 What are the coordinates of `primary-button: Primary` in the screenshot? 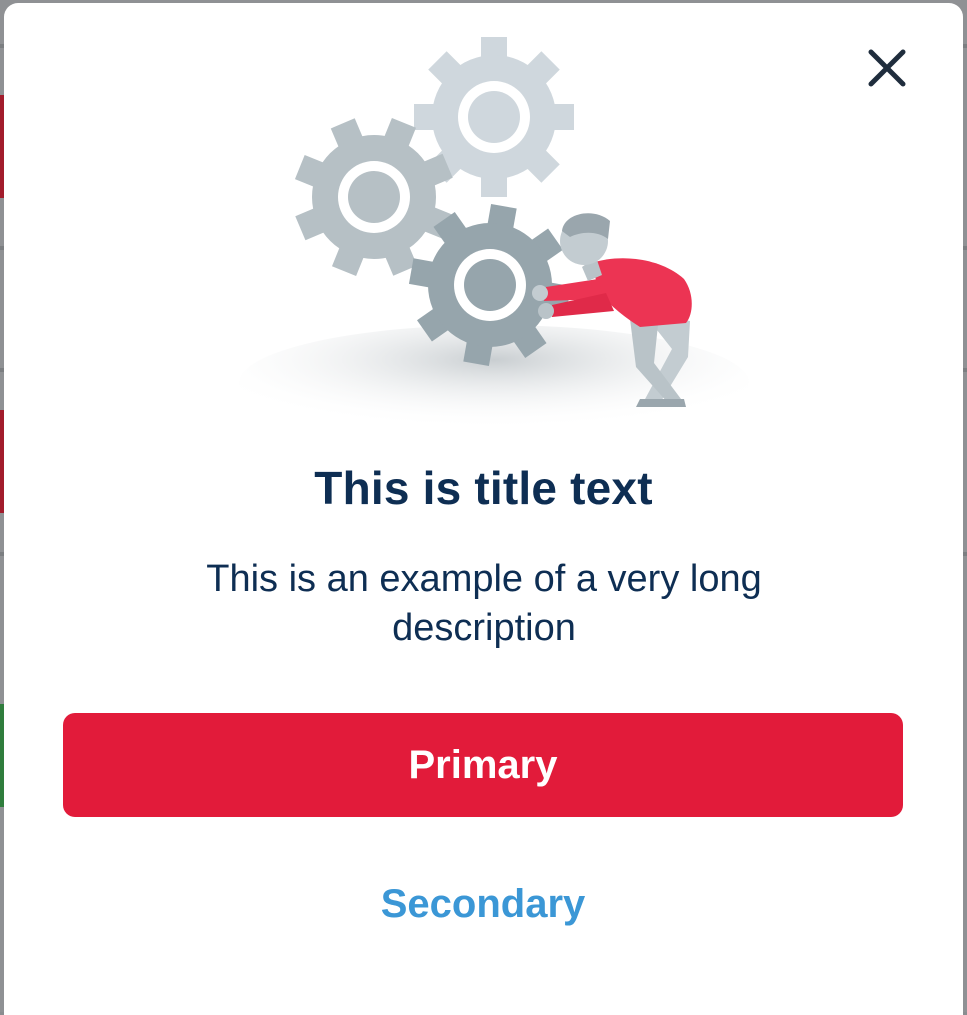 It's located at (483, 765).